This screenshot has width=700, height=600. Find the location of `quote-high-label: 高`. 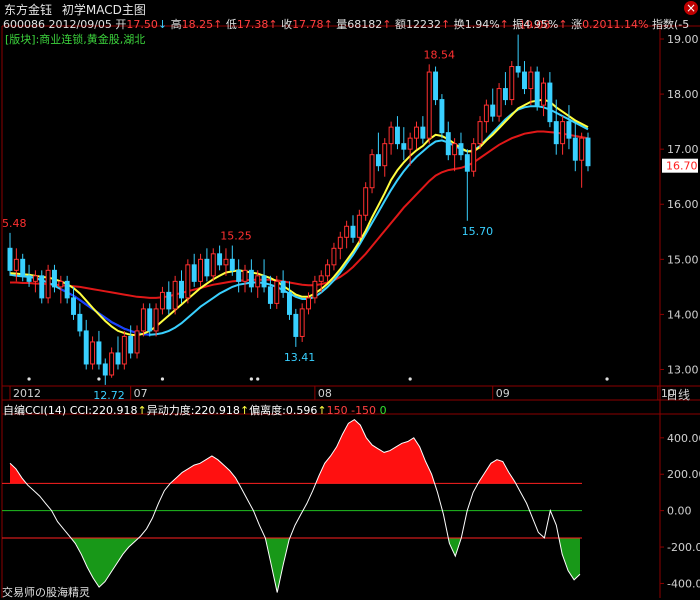

quote-high-label: 高 is located at coordinates (176, 24).